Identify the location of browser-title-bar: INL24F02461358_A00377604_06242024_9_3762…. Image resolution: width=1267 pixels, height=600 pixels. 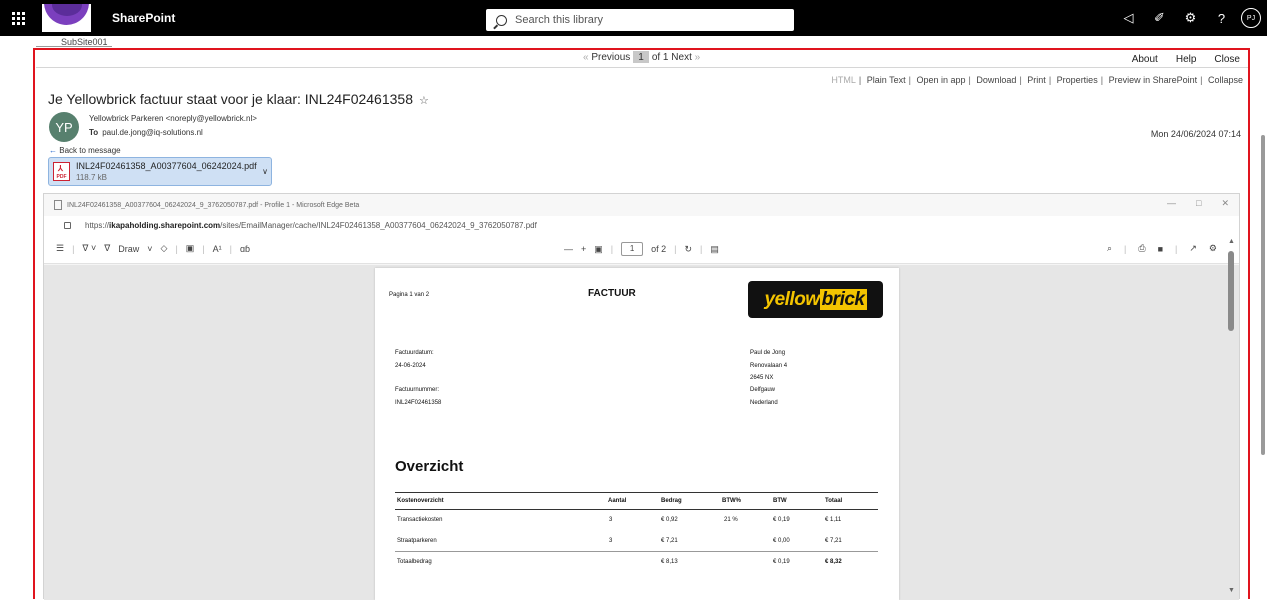
(641, 205).